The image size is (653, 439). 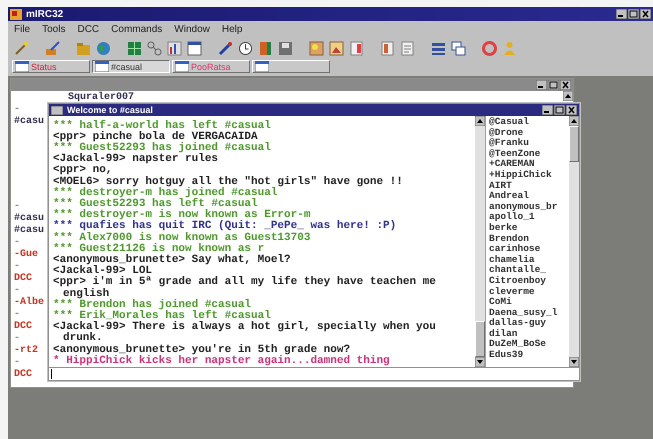 I want to click on menu-item: DCC, so click(x=88, y=29).